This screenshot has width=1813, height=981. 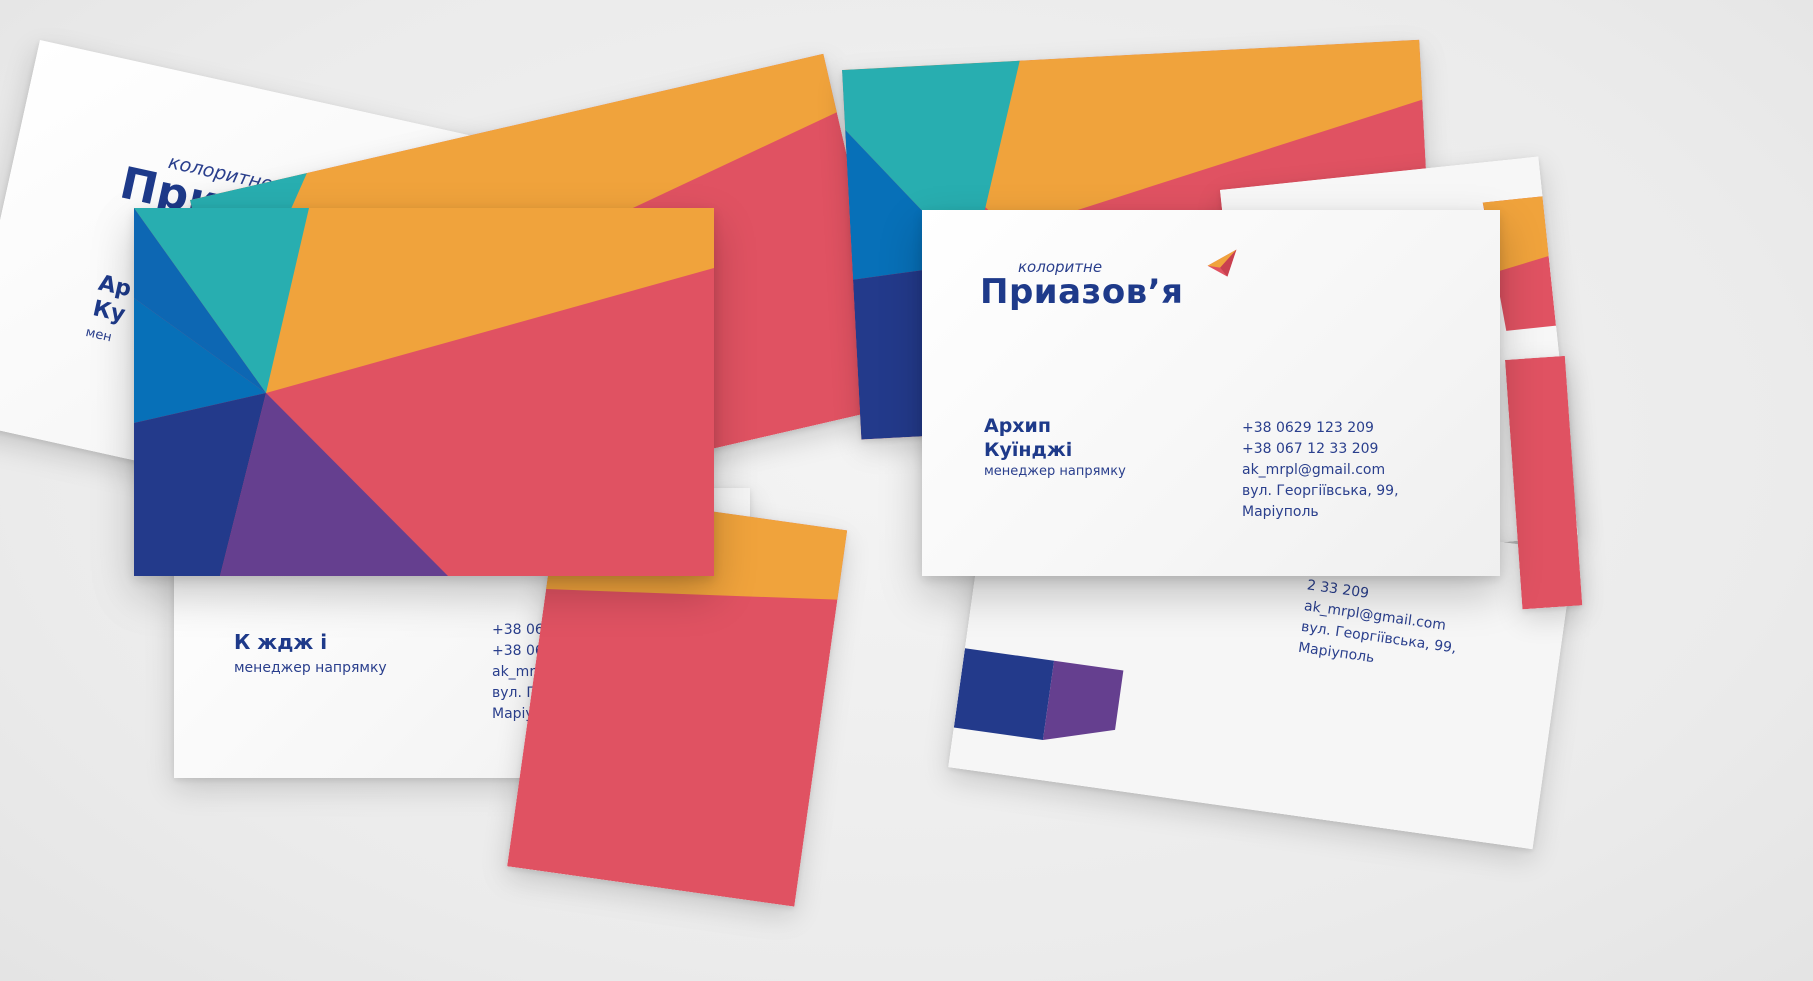 I want to click on person-first-name: Архип, so click(x=1018, y=426).